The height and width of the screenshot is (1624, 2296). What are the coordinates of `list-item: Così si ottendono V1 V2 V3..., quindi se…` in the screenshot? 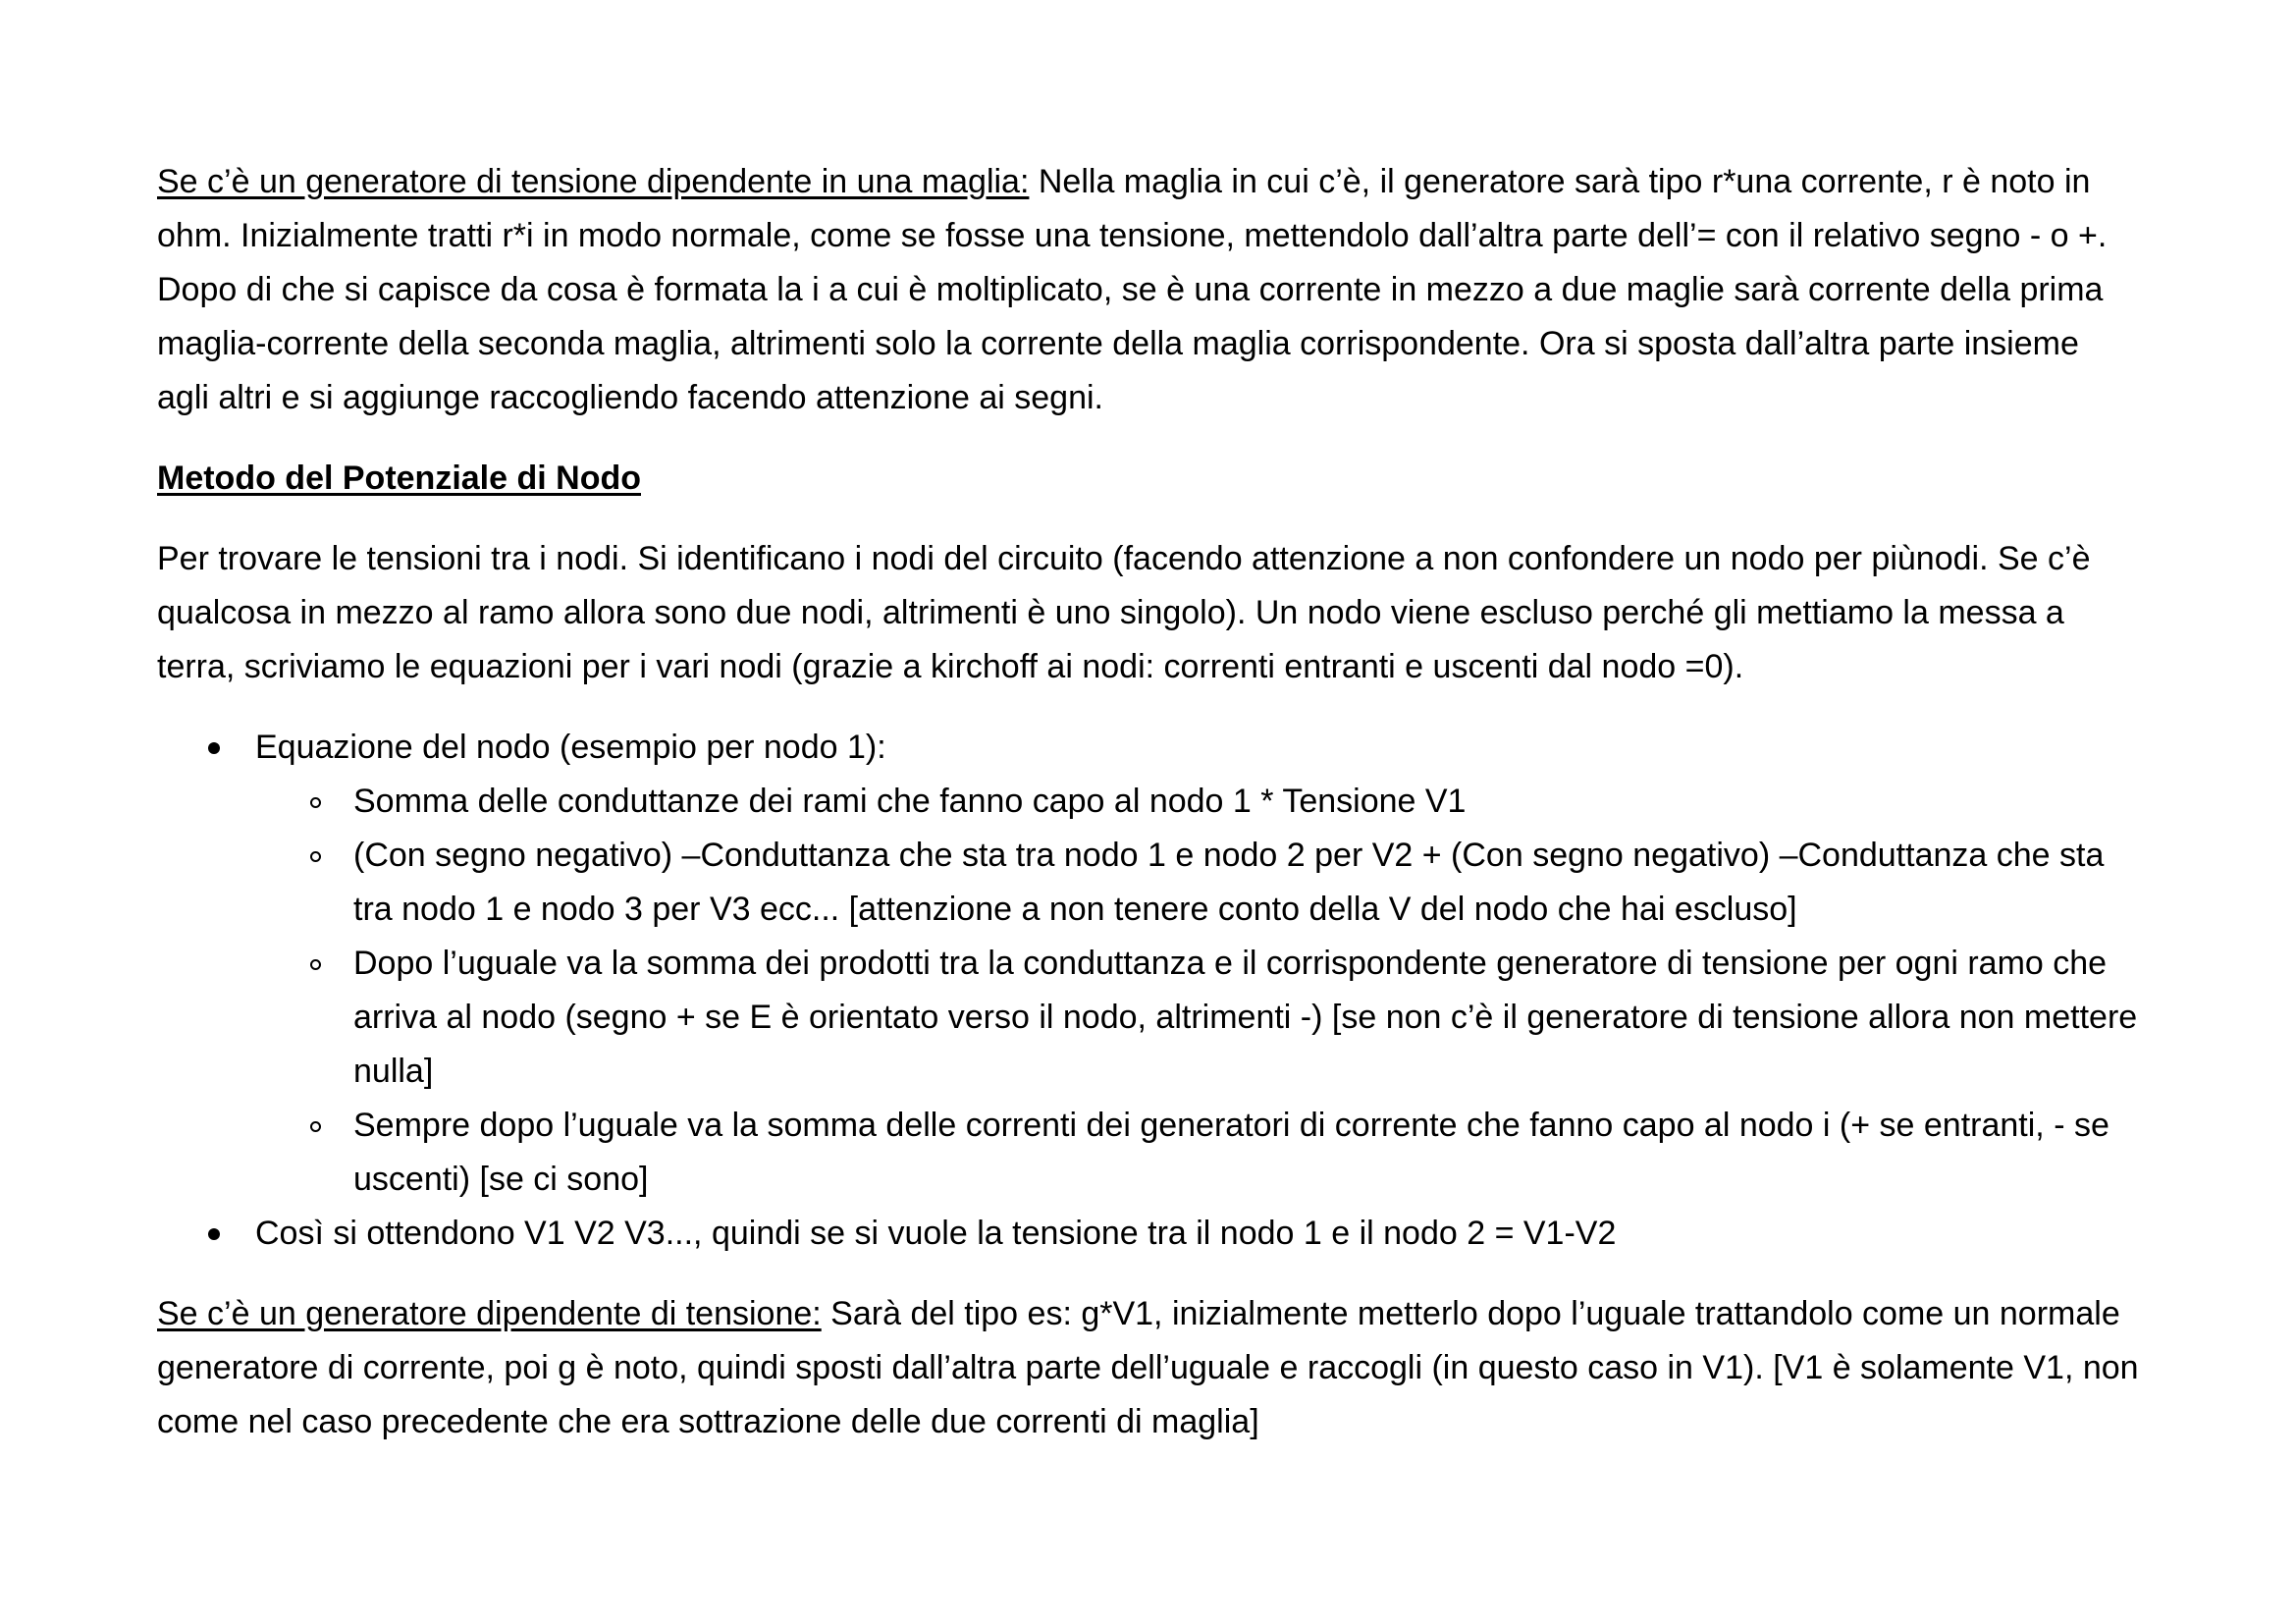 It's located at (1148, 1234).